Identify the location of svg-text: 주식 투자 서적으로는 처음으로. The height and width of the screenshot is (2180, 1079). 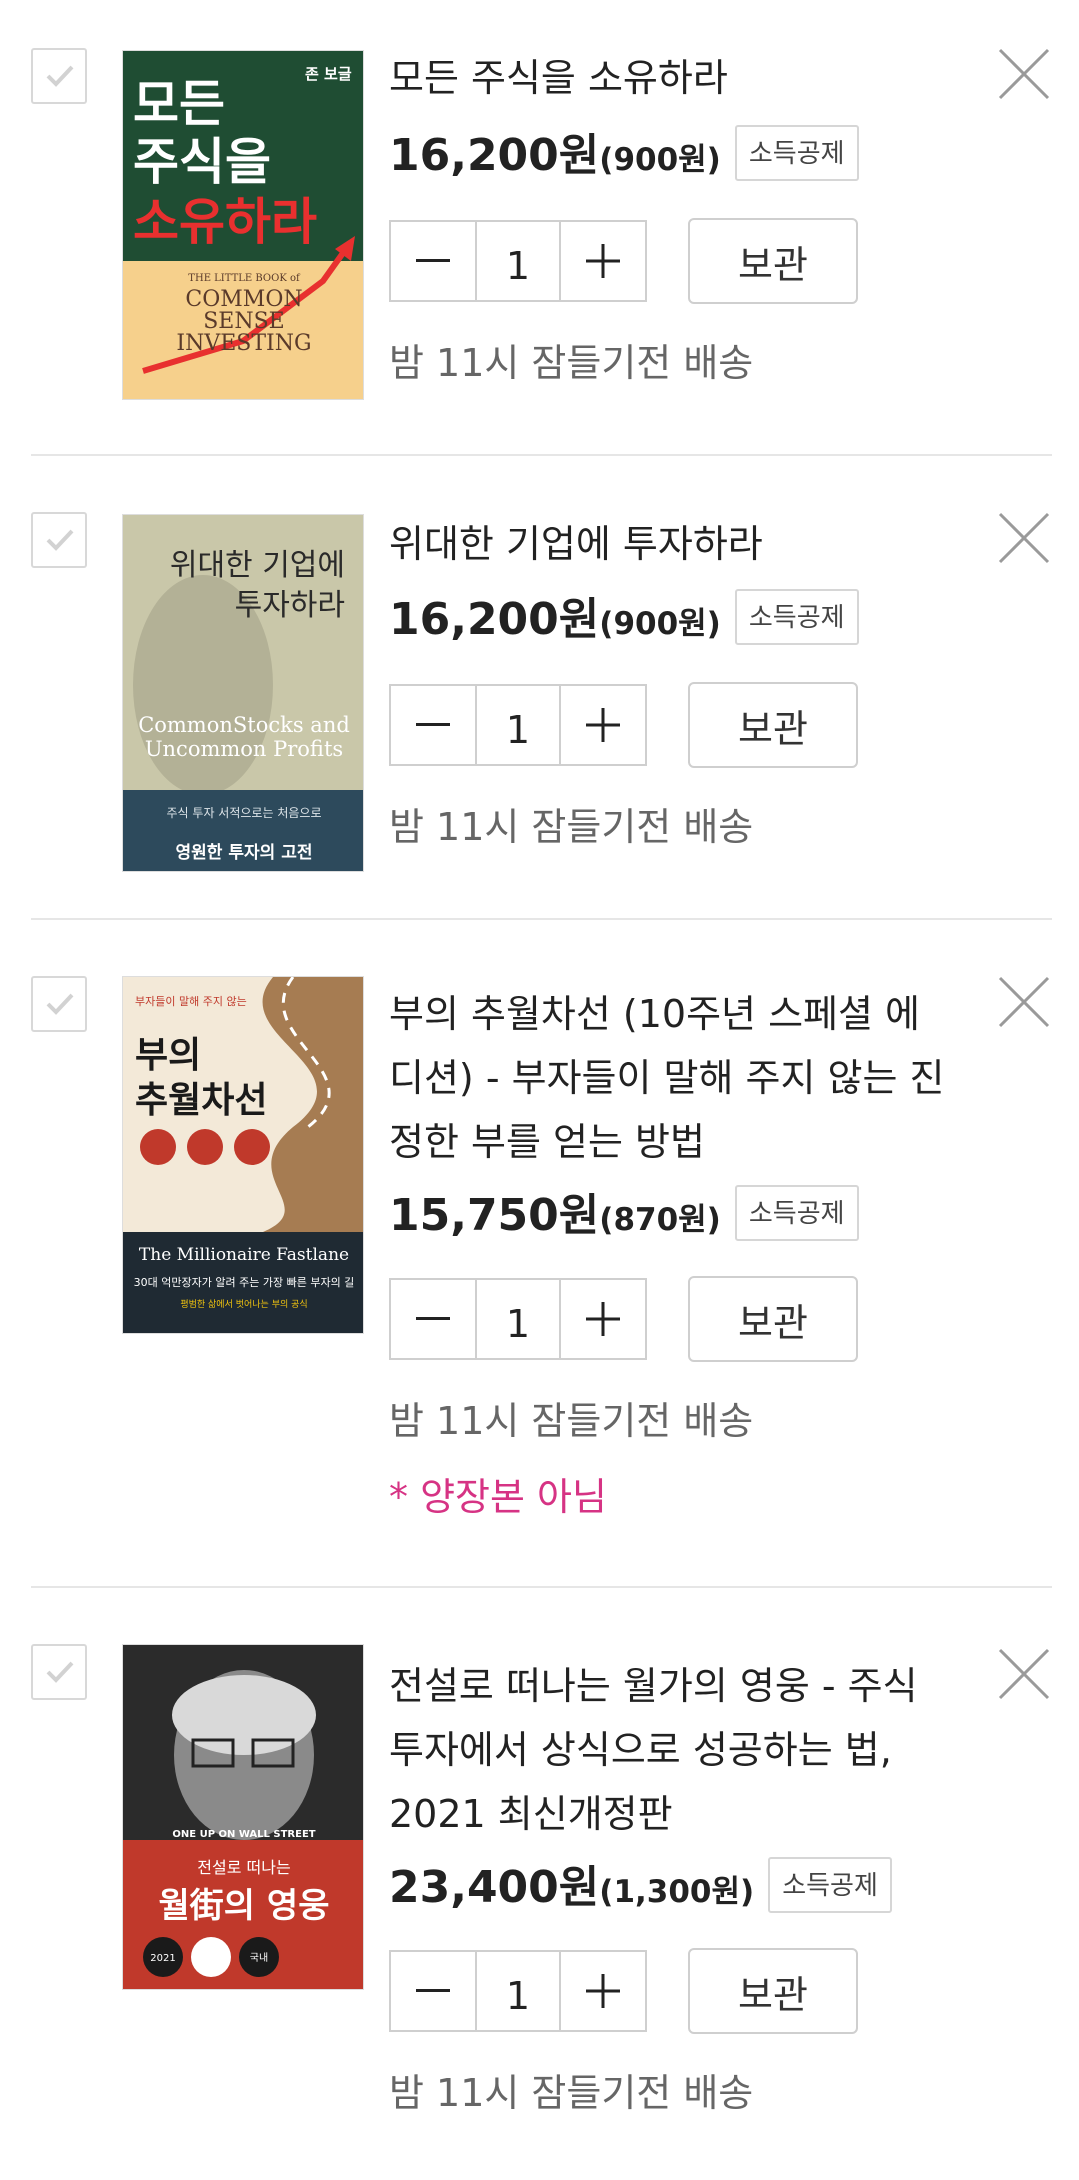
(244, 813).